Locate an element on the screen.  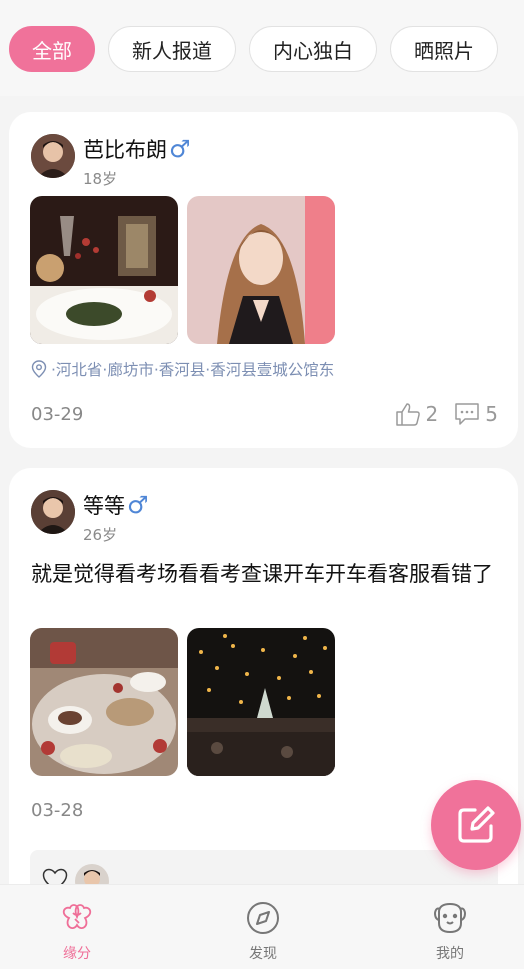
nav-label: 发现 is located at coordinates (263, 954).